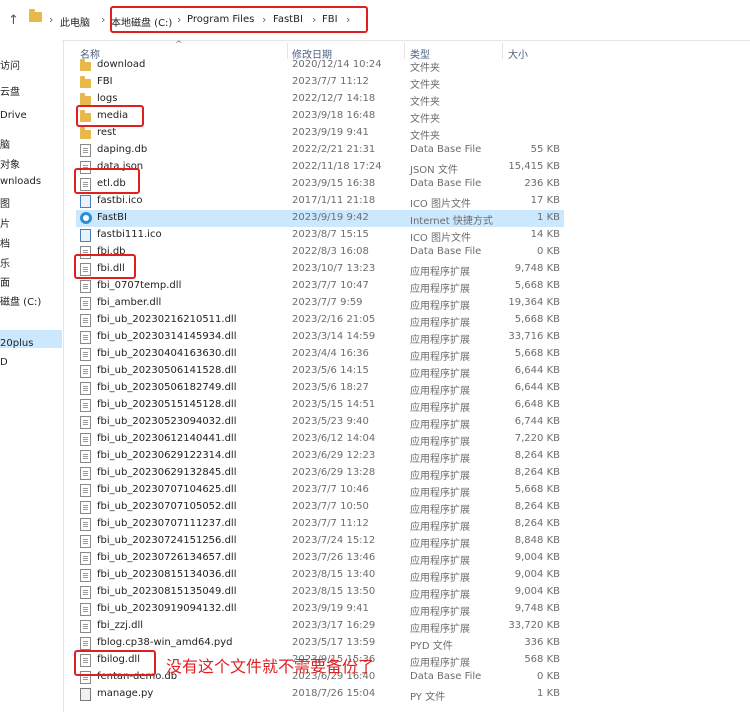 This screenshot has height=712, width=750. What do you see at coordinates (330, 251) in the screenshot?
I see `file-modified-date: 2022/8/3 16:08` at bounding box center [330, 251].